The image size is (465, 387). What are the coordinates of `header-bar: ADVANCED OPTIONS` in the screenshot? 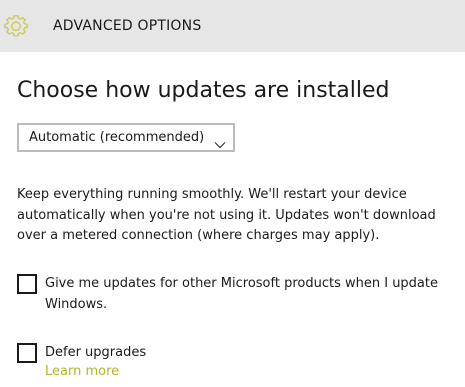 It's located at (232, 26).